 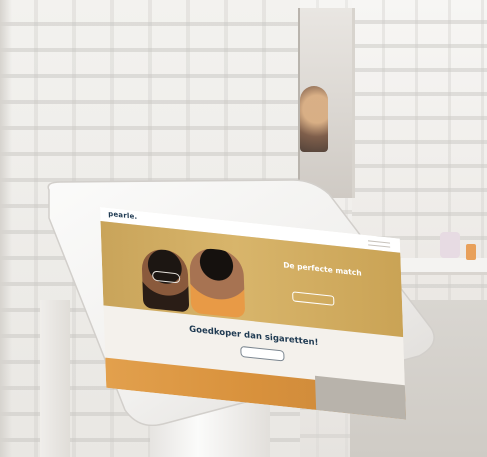 I want to click on hero-title: De perfecte match, so click(x=322, y=269).